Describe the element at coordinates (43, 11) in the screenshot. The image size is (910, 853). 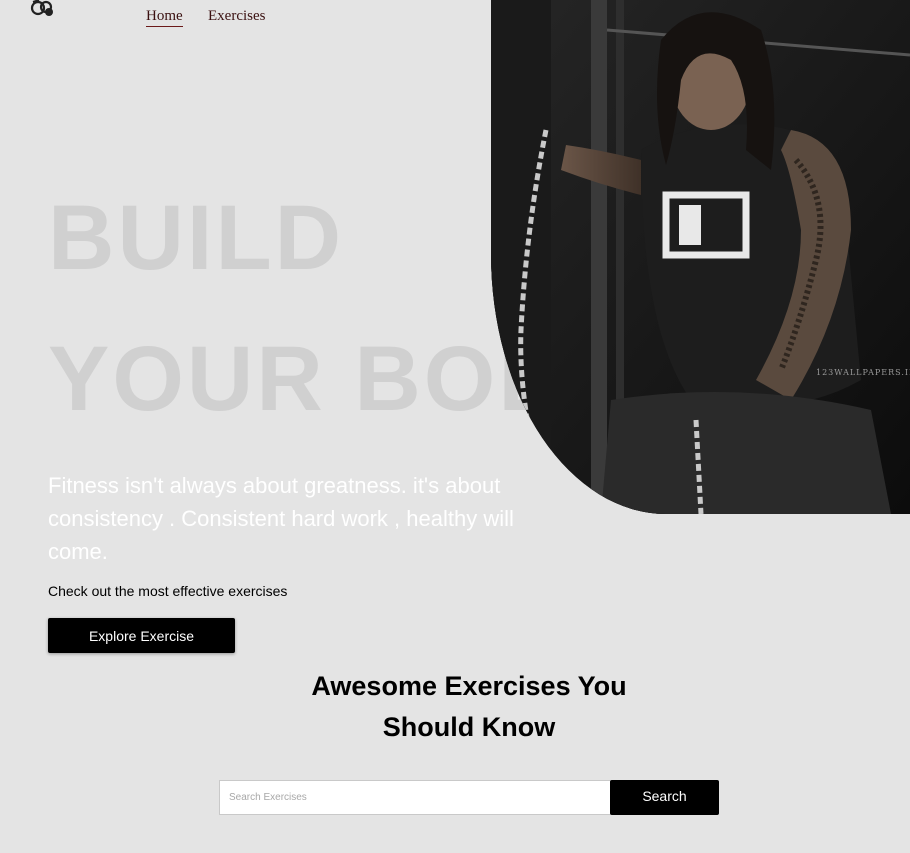
I see `dumbbell-logo-icon` at that location.